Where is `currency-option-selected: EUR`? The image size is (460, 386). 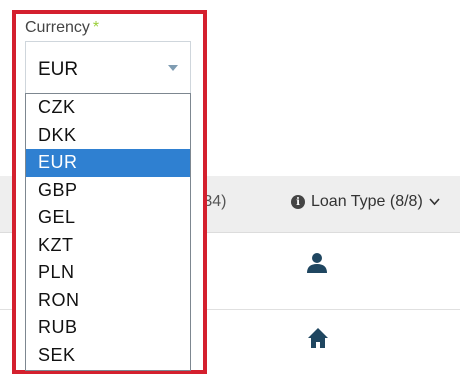 currency-option-selected: EUR is located at coordinates (108, 163).